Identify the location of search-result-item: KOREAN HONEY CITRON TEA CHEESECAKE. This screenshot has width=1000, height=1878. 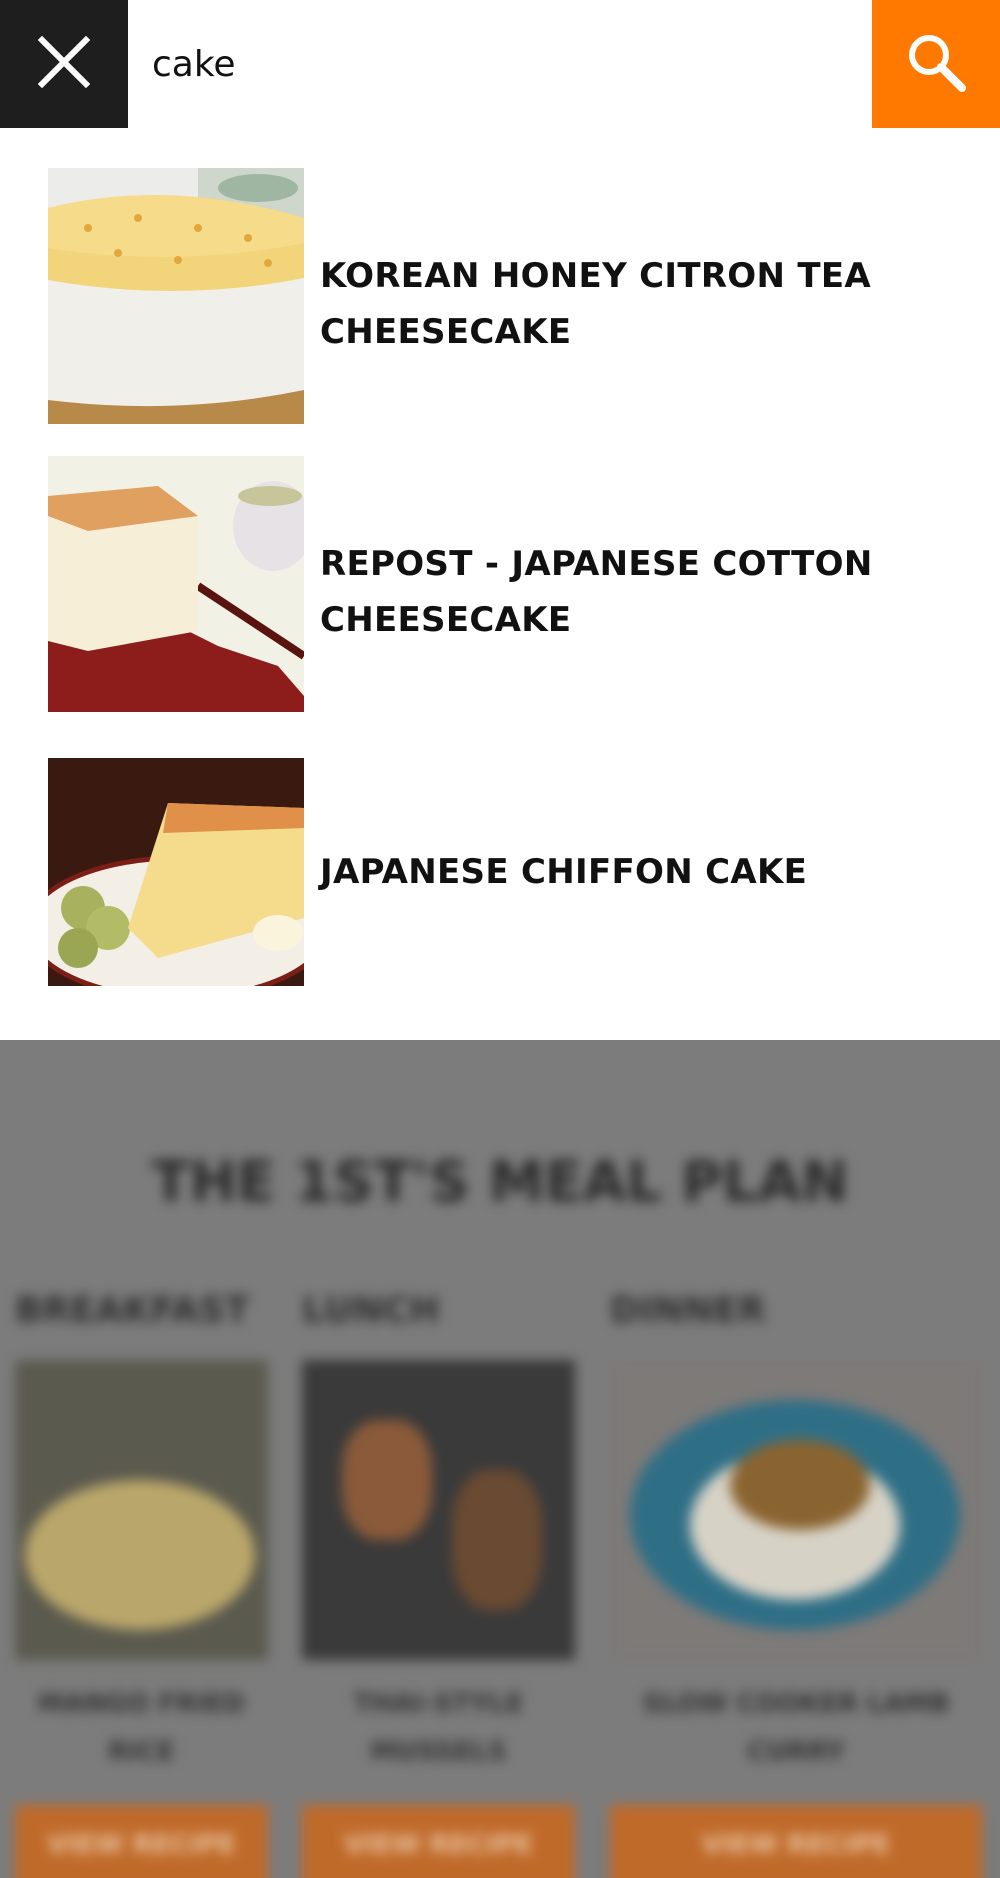
(508, 296).